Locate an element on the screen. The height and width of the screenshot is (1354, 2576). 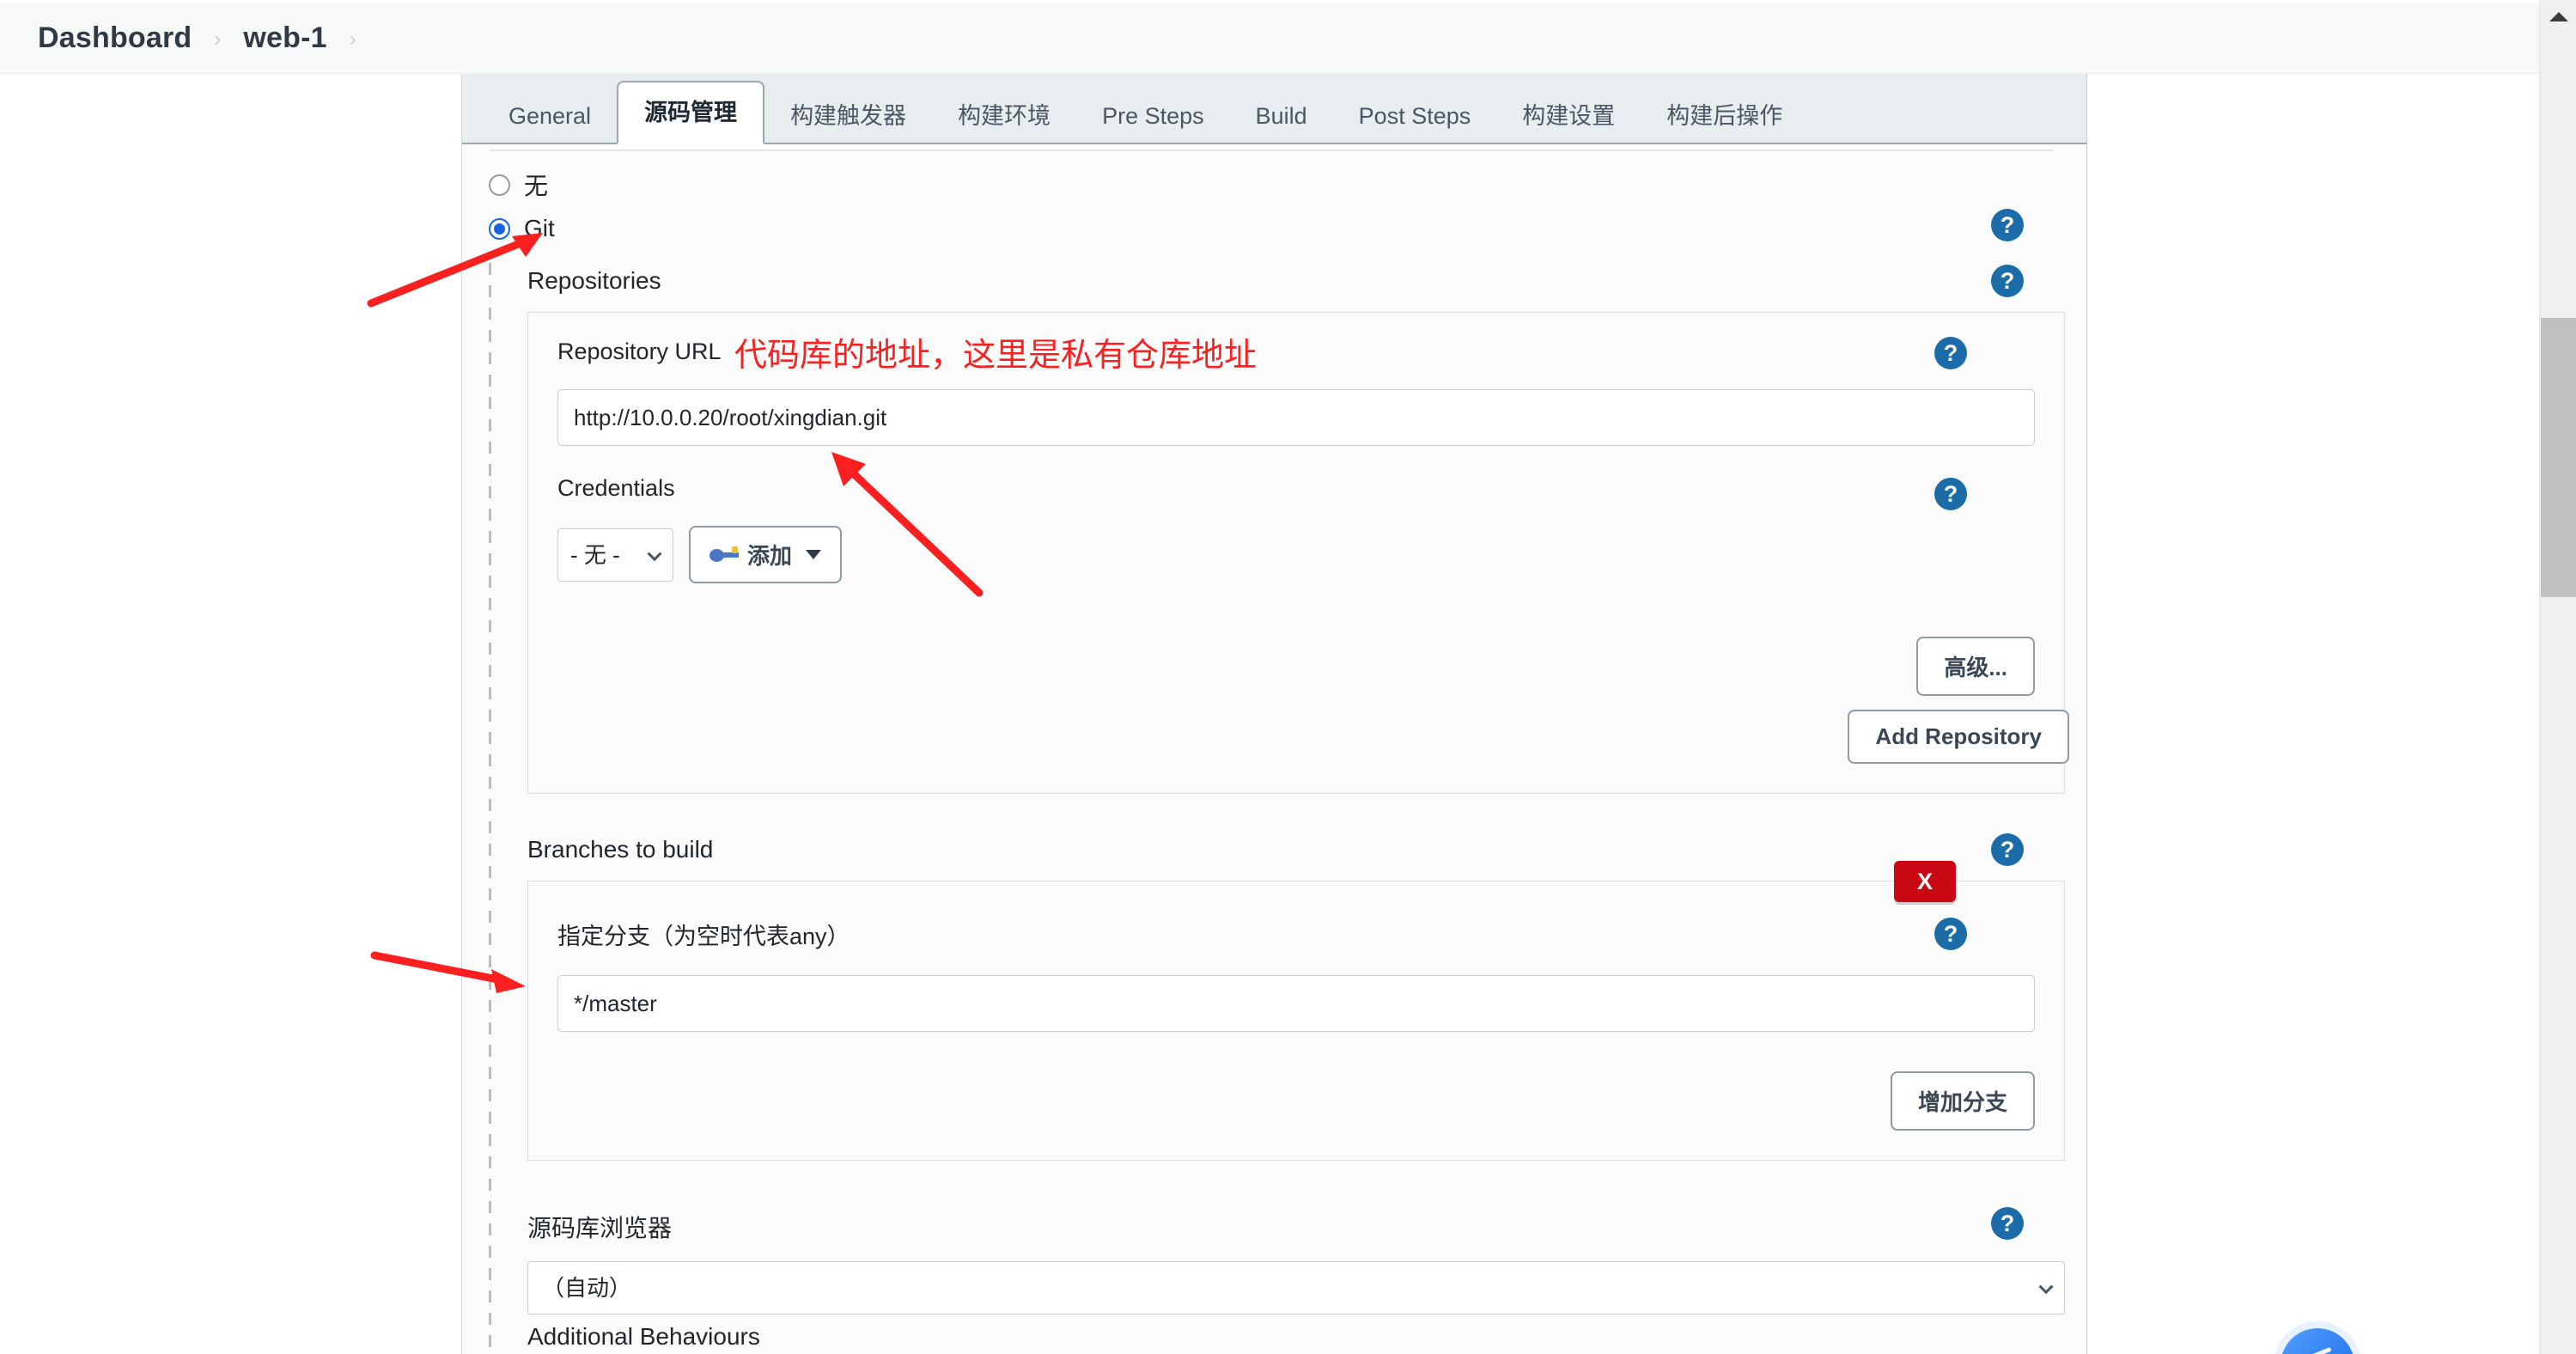
tab-build: Build is located at coordinates (1281, 116).